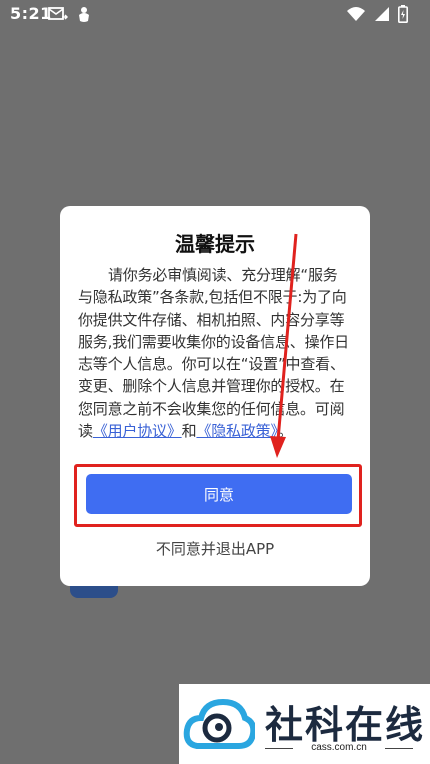  I want to click on disagree-exit-button: 不同意并退出APP, so click(215, 548).